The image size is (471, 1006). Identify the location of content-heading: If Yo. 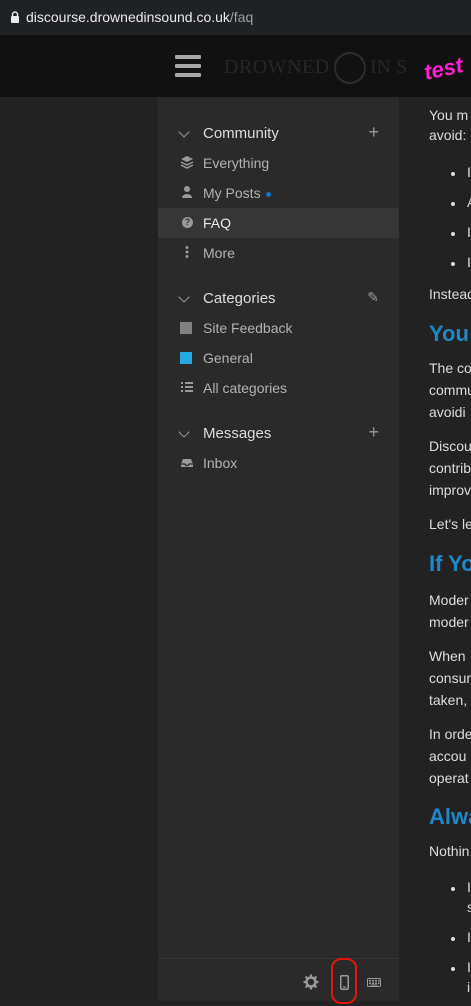
(450, 563).